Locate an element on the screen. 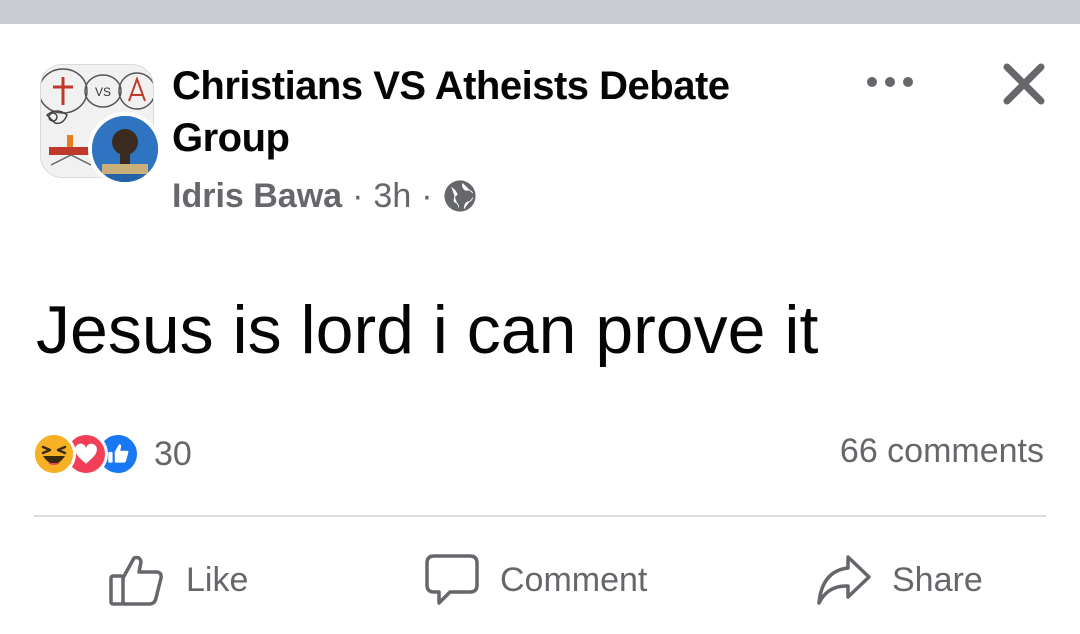 The width and height of the screenshot is (1080, 634). share-button: Share is located at coordinates (899, 580).